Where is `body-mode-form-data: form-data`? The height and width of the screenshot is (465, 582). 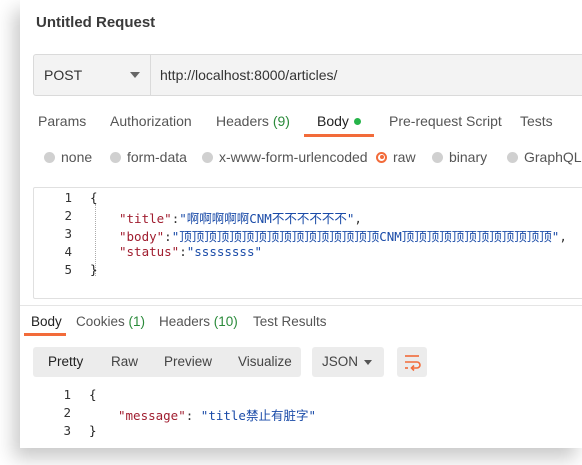 body-mode-form-data: form-data is located at coordinates (148, 157).